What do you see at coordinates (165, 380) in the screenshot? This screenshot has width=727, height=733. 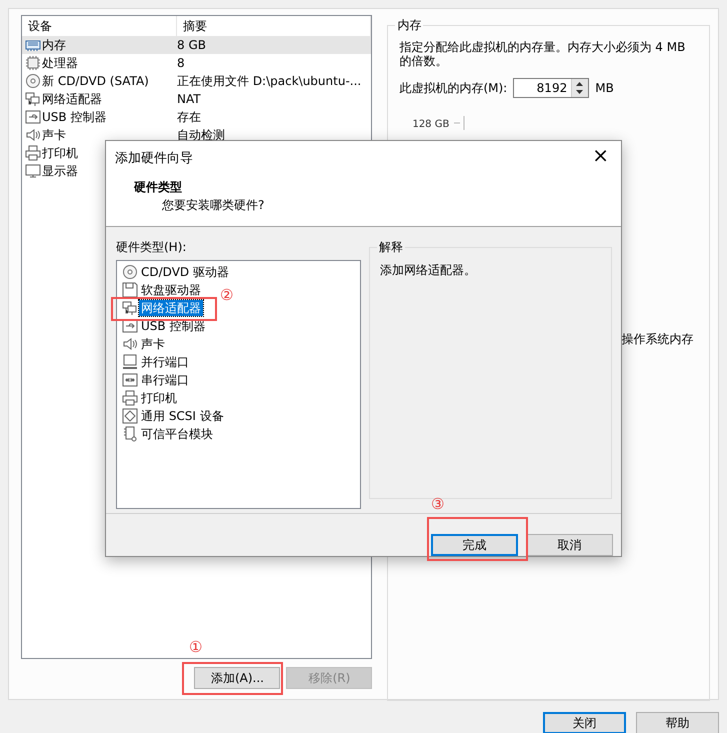 I see `list-item: 串行端口` at bounding box center [165, 380].